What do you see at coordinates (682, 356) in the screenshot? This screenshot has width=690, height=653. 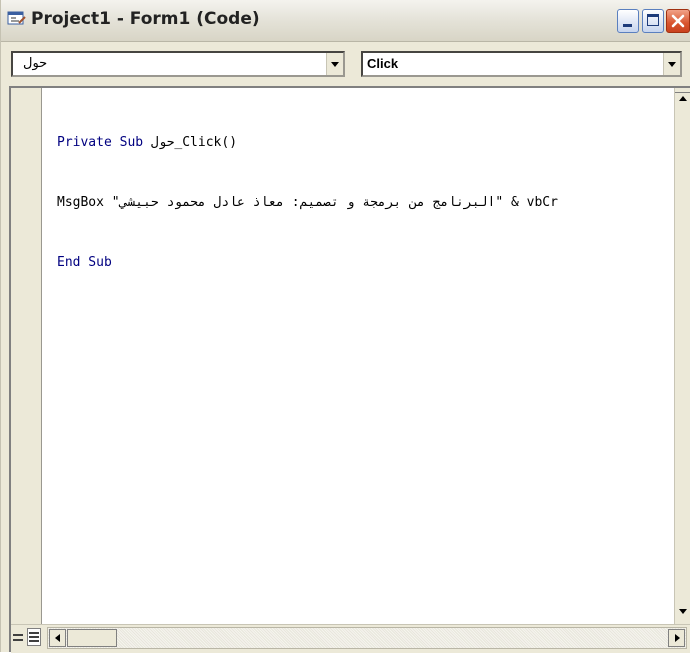 I see `vertical-scrollbar` at bounding box center [682, 356].